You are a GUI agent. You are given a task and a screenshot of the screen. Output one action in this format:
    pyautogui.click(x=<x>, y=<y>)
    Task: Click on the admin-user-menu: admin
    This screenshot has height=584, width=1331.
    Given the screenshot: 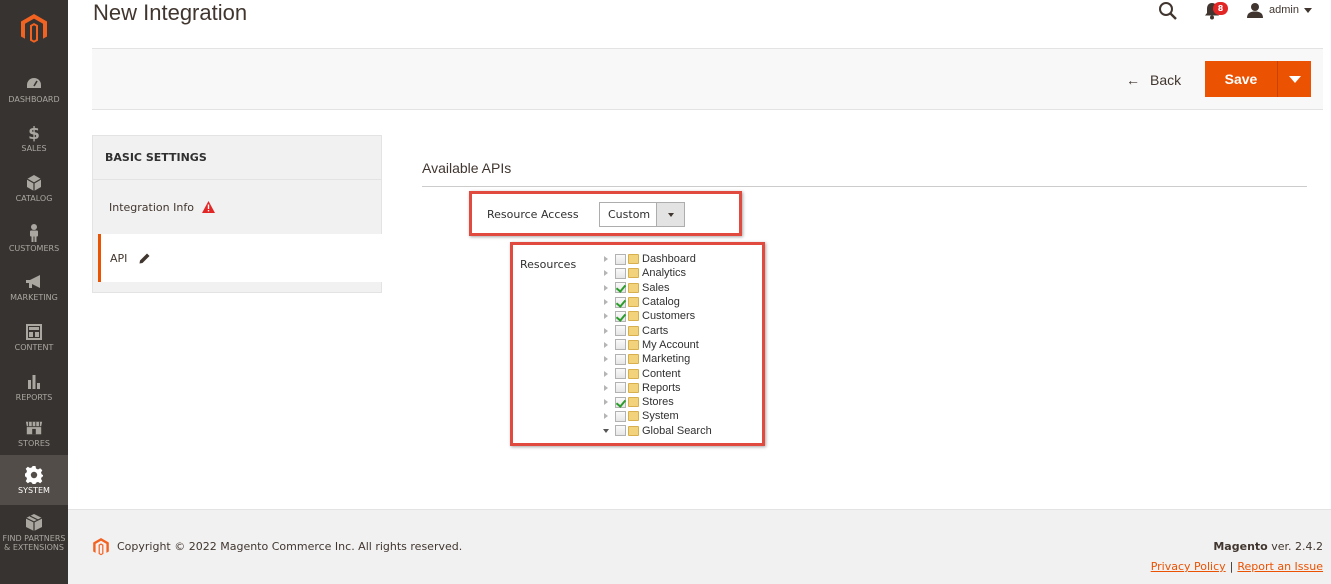 What is the action you would take?
    pyautogui.click(x=1279, y=10)
    